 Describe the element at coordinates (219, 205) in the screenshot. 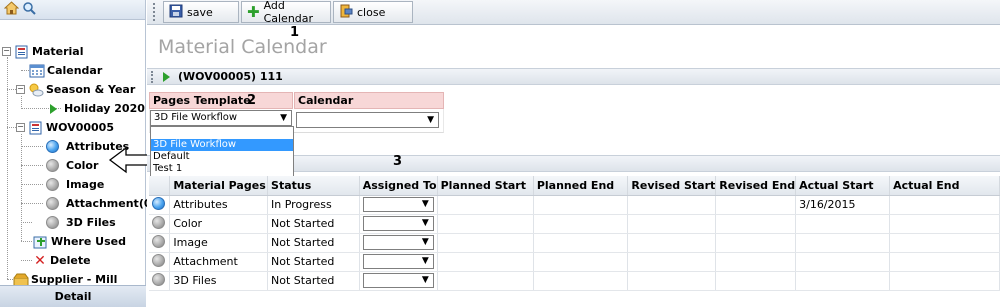

I see `page-cell: Attributes` at that location.